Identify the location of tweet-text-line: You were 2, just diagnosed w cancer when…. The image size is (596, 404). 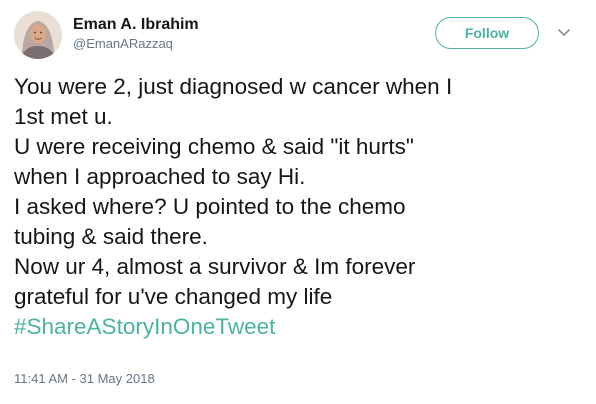
(233, 86).